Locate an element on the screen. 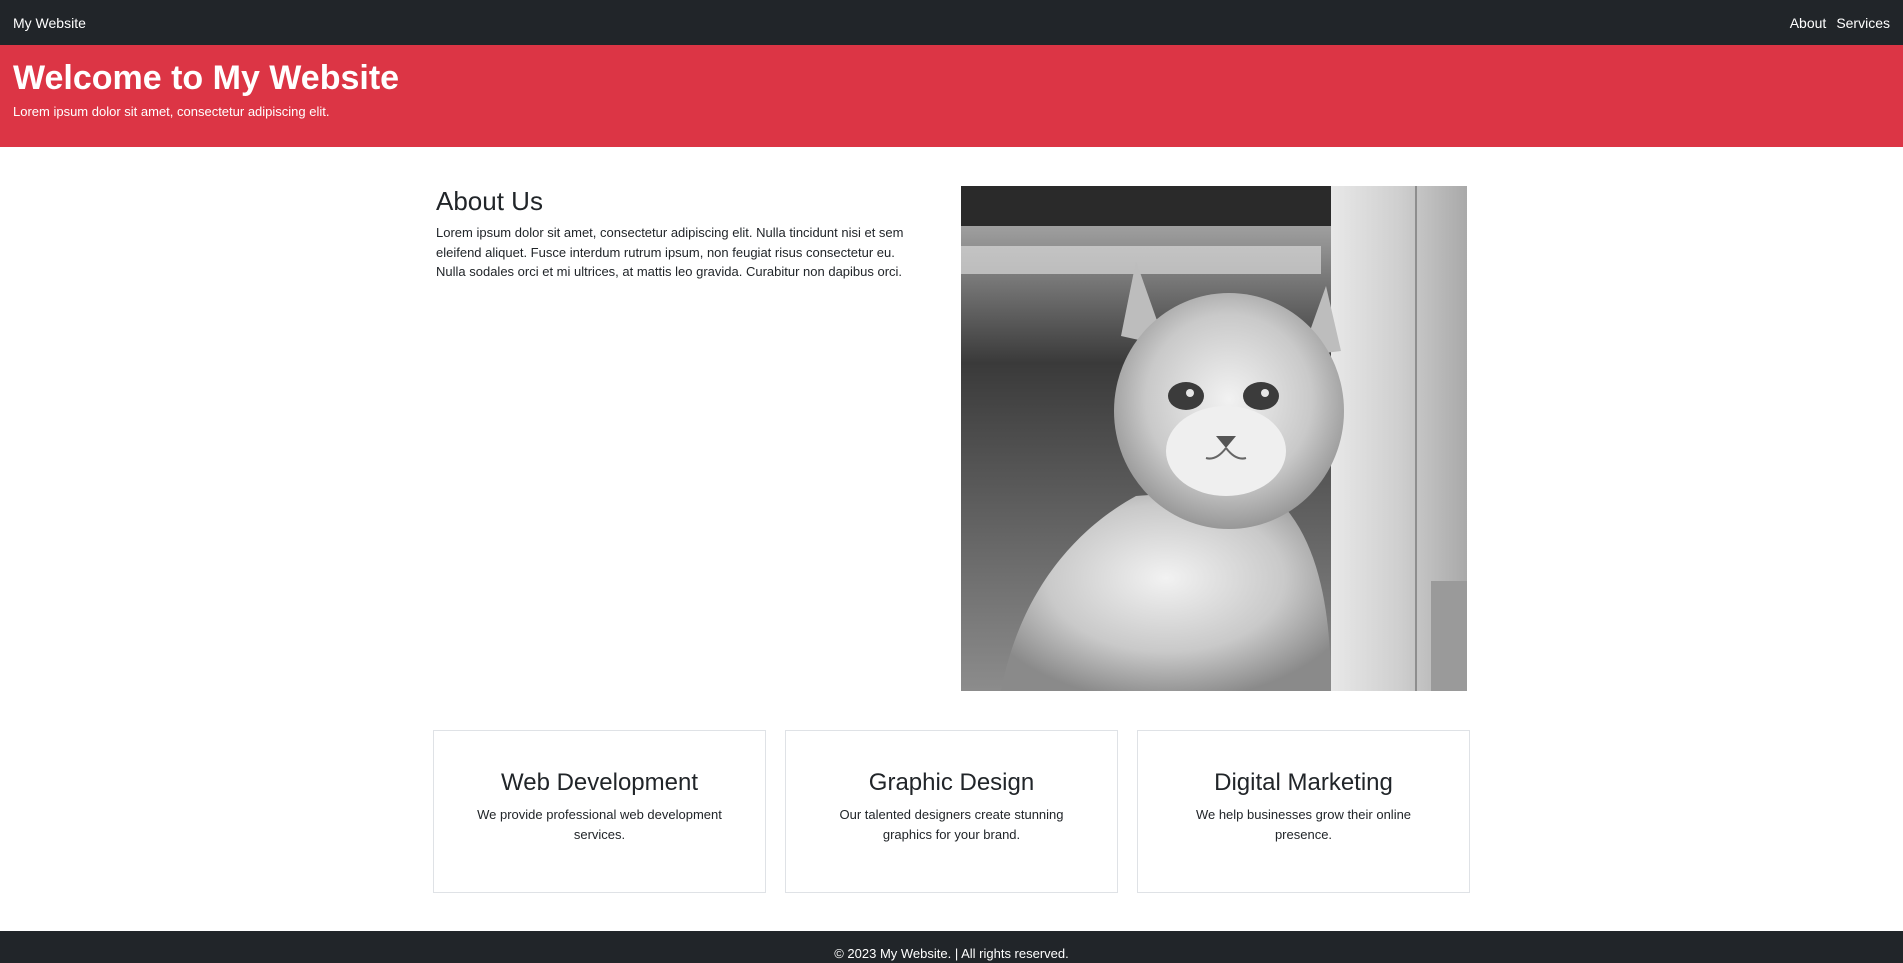 The height and width of the screenshot is (963, 1903). kitten-image-illustration is located at coordinates (1214, 438).